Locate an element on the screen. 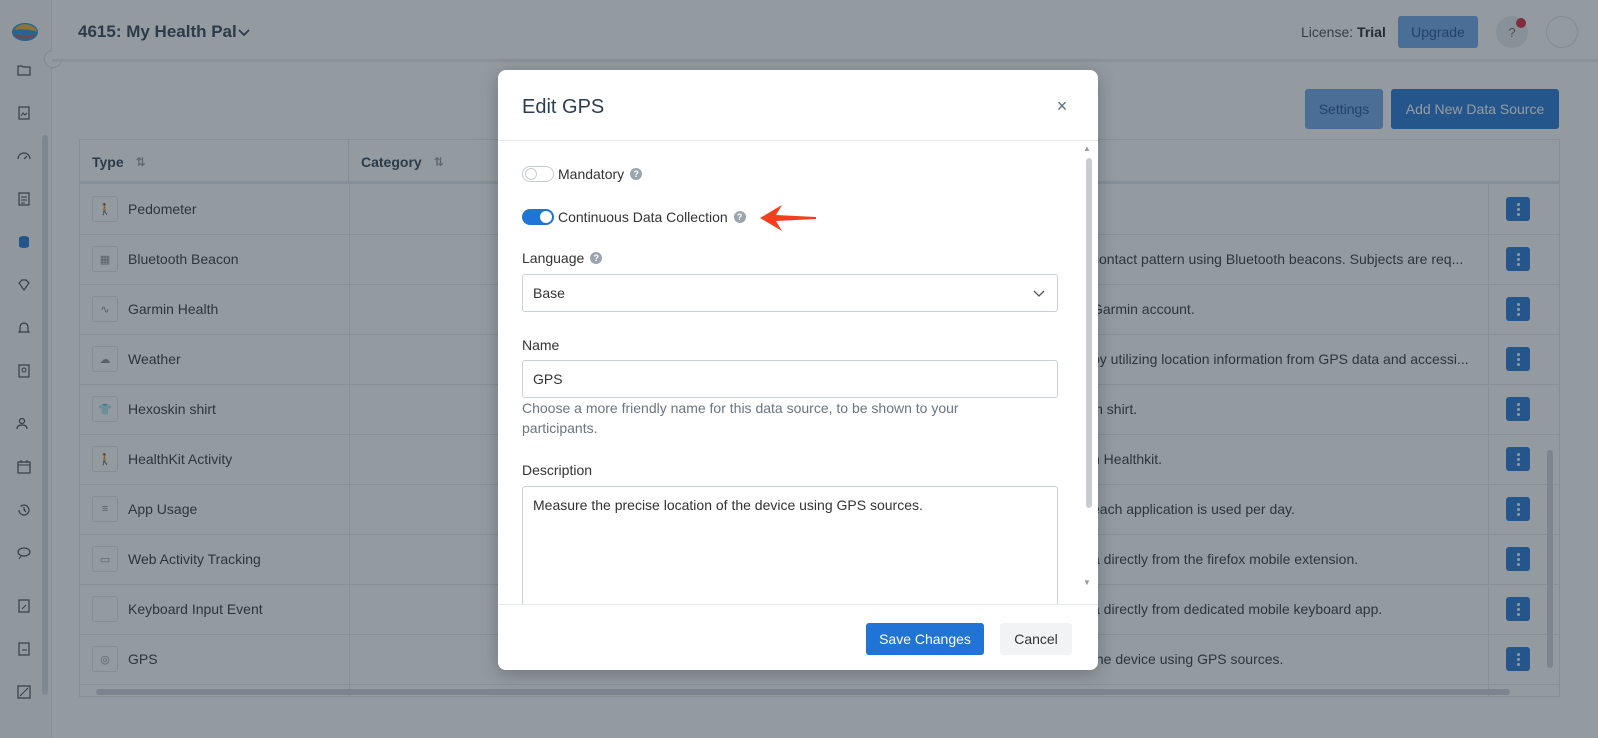  name-field-label: Name is located at coordinates (541, 345).